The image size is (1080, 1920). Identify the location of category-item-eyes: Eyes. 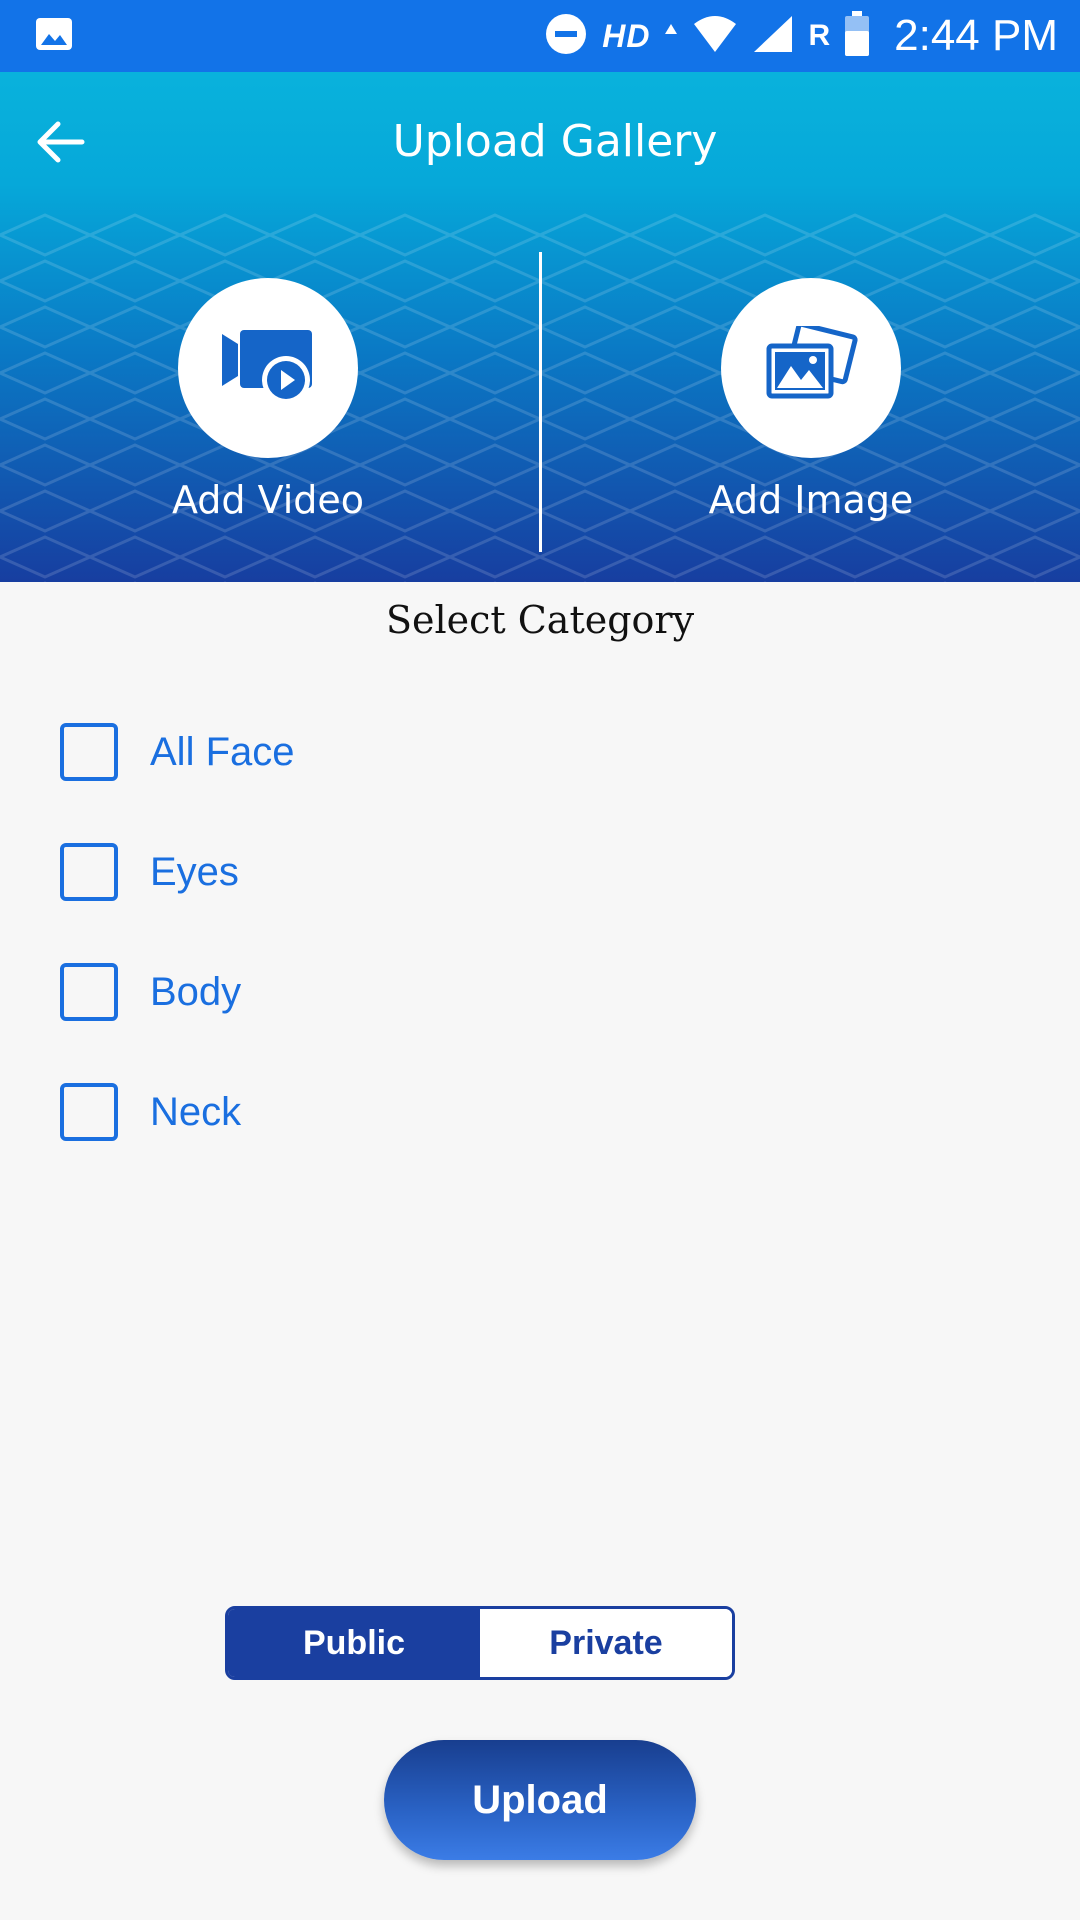
(177, 872).